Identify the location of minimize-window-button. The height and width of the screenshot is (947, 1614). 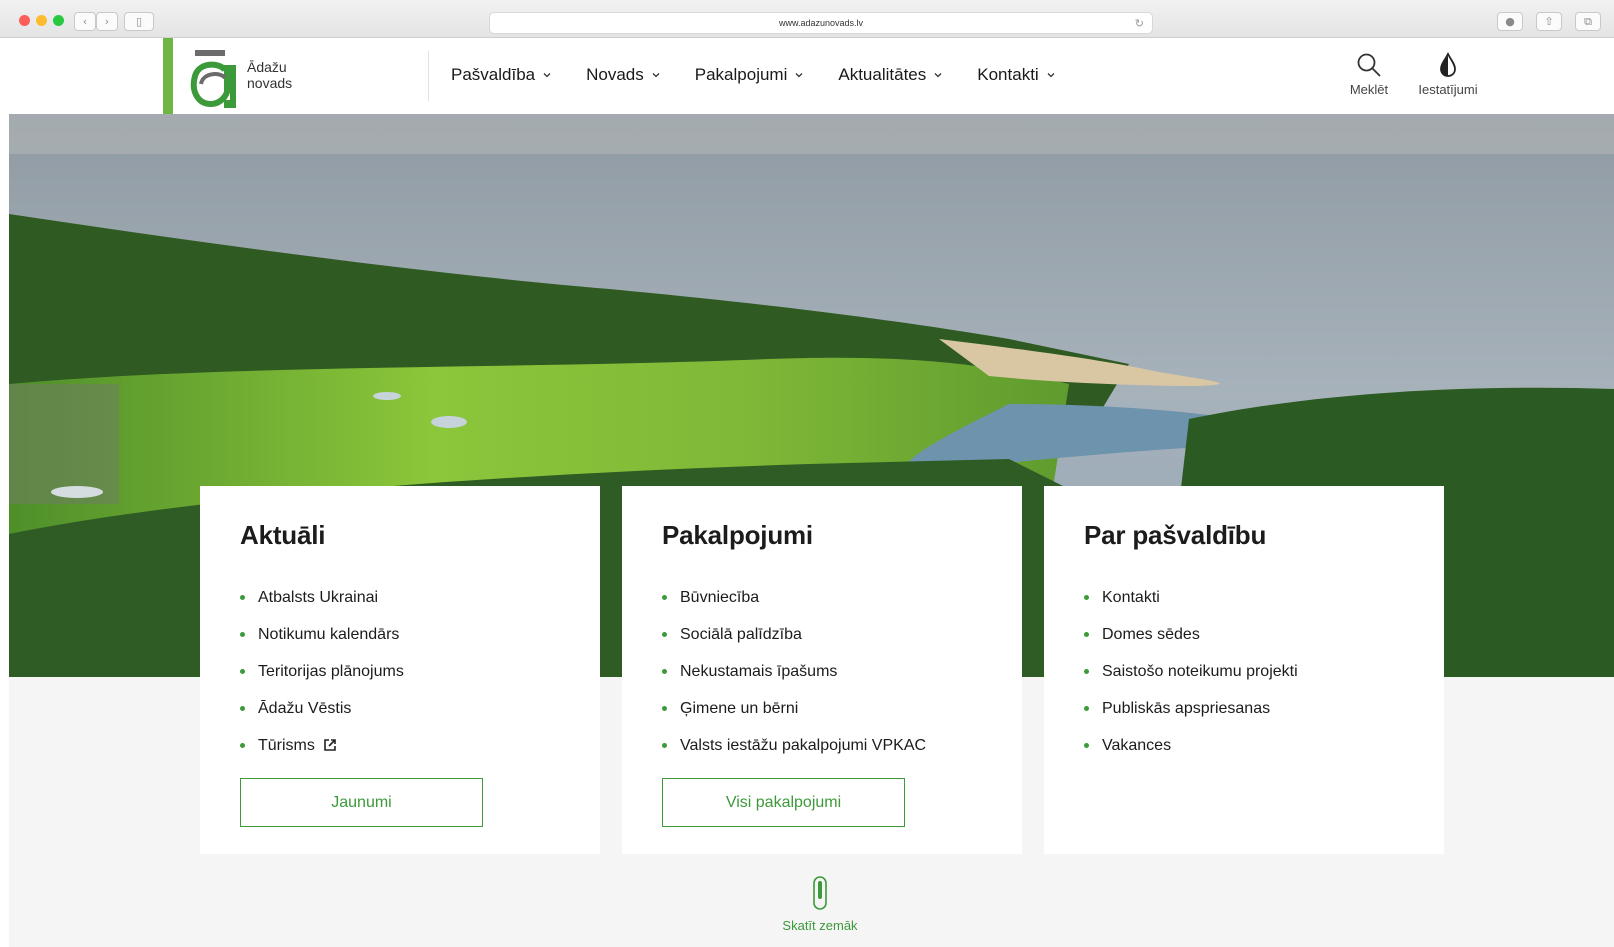
(41, 20).